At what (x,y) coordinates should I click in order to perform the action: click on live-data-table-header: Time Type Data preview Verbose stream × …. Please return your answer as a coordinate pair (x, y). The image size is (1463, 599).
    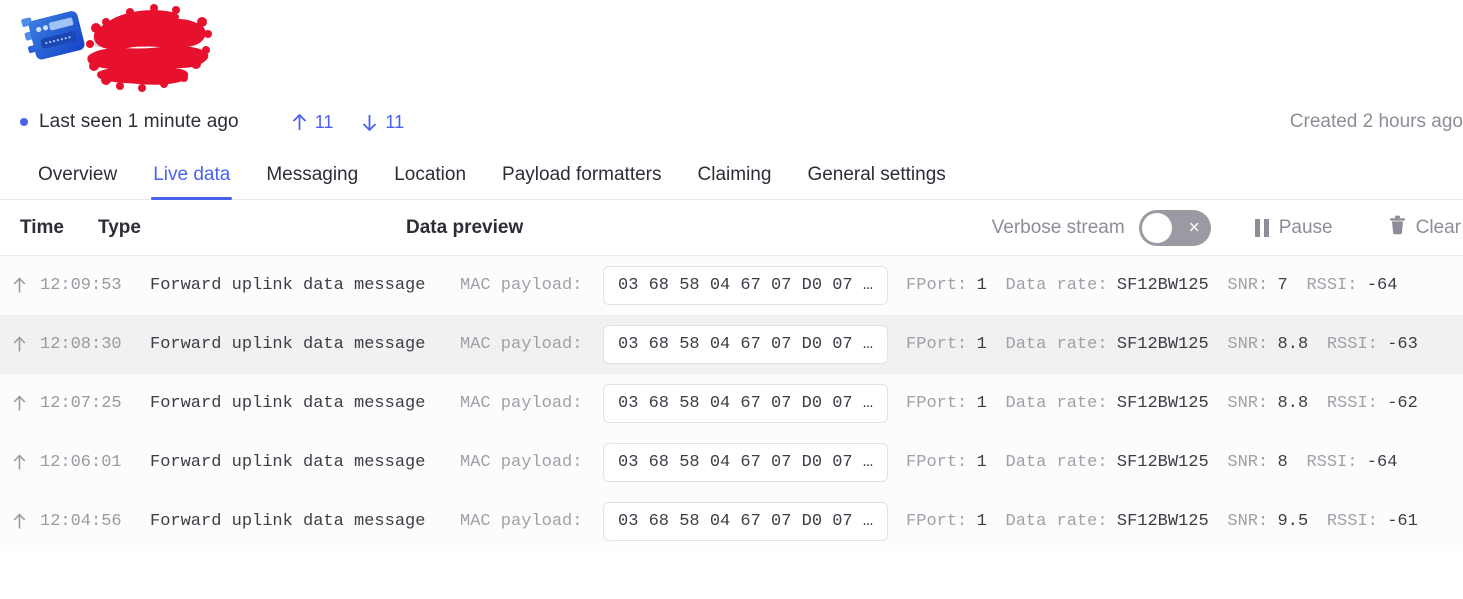
    Looking at the image, I should click on (731, 228).